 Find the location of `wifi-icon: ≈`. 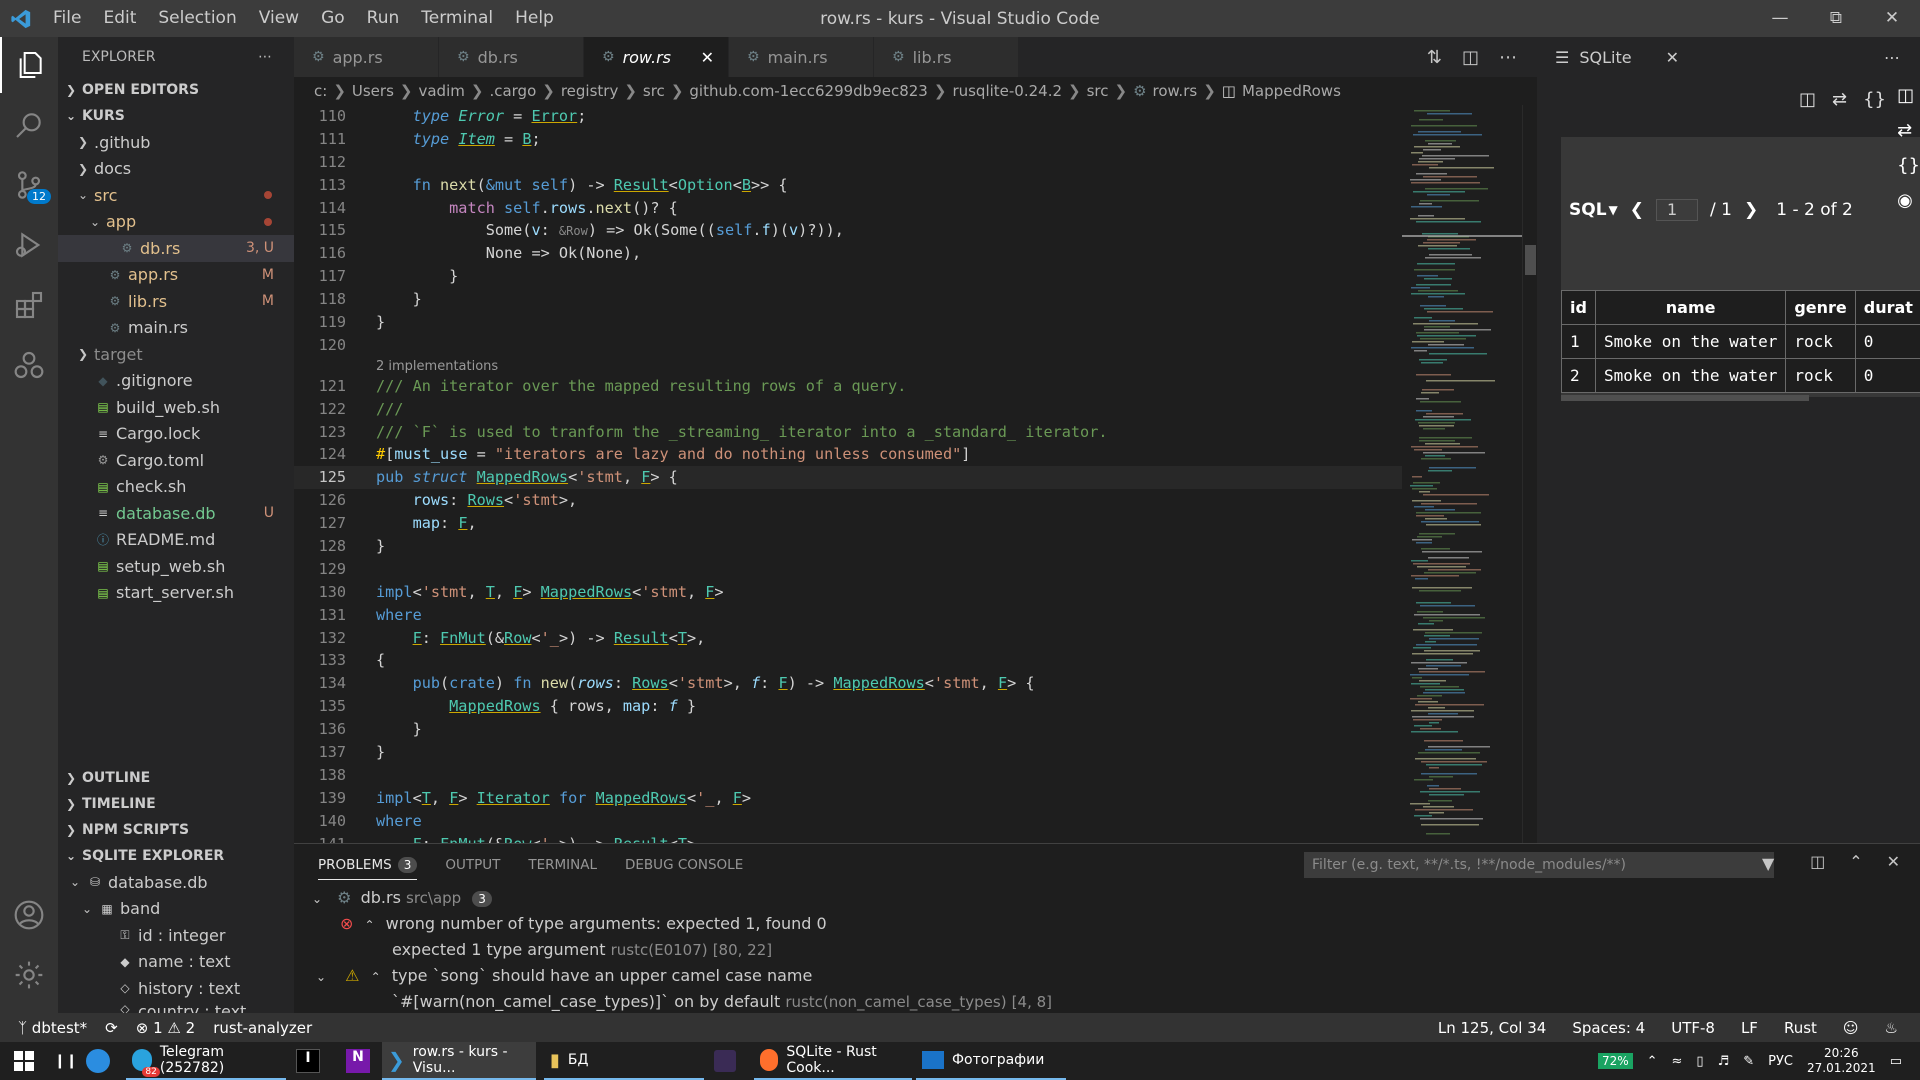

wifi-icon: ≈ is located at coordinates (1677, 1061).